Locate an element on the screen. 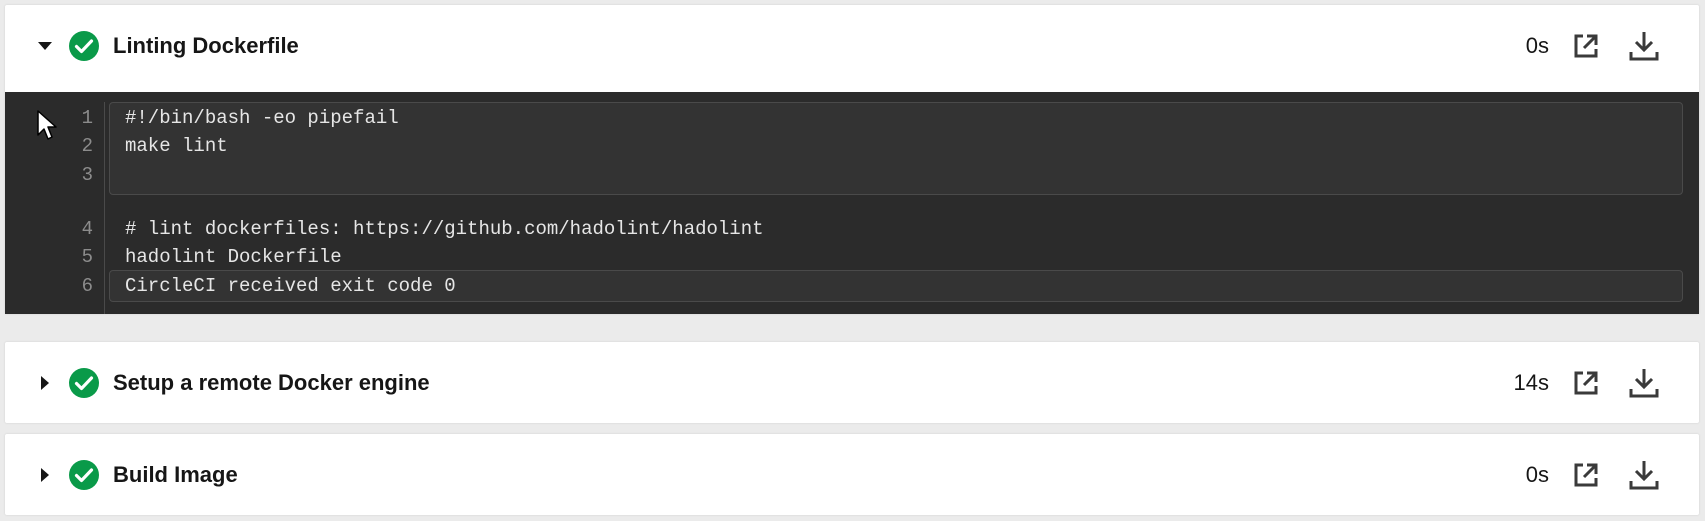  step-title: Build Image is located at coordinates (175, 474).